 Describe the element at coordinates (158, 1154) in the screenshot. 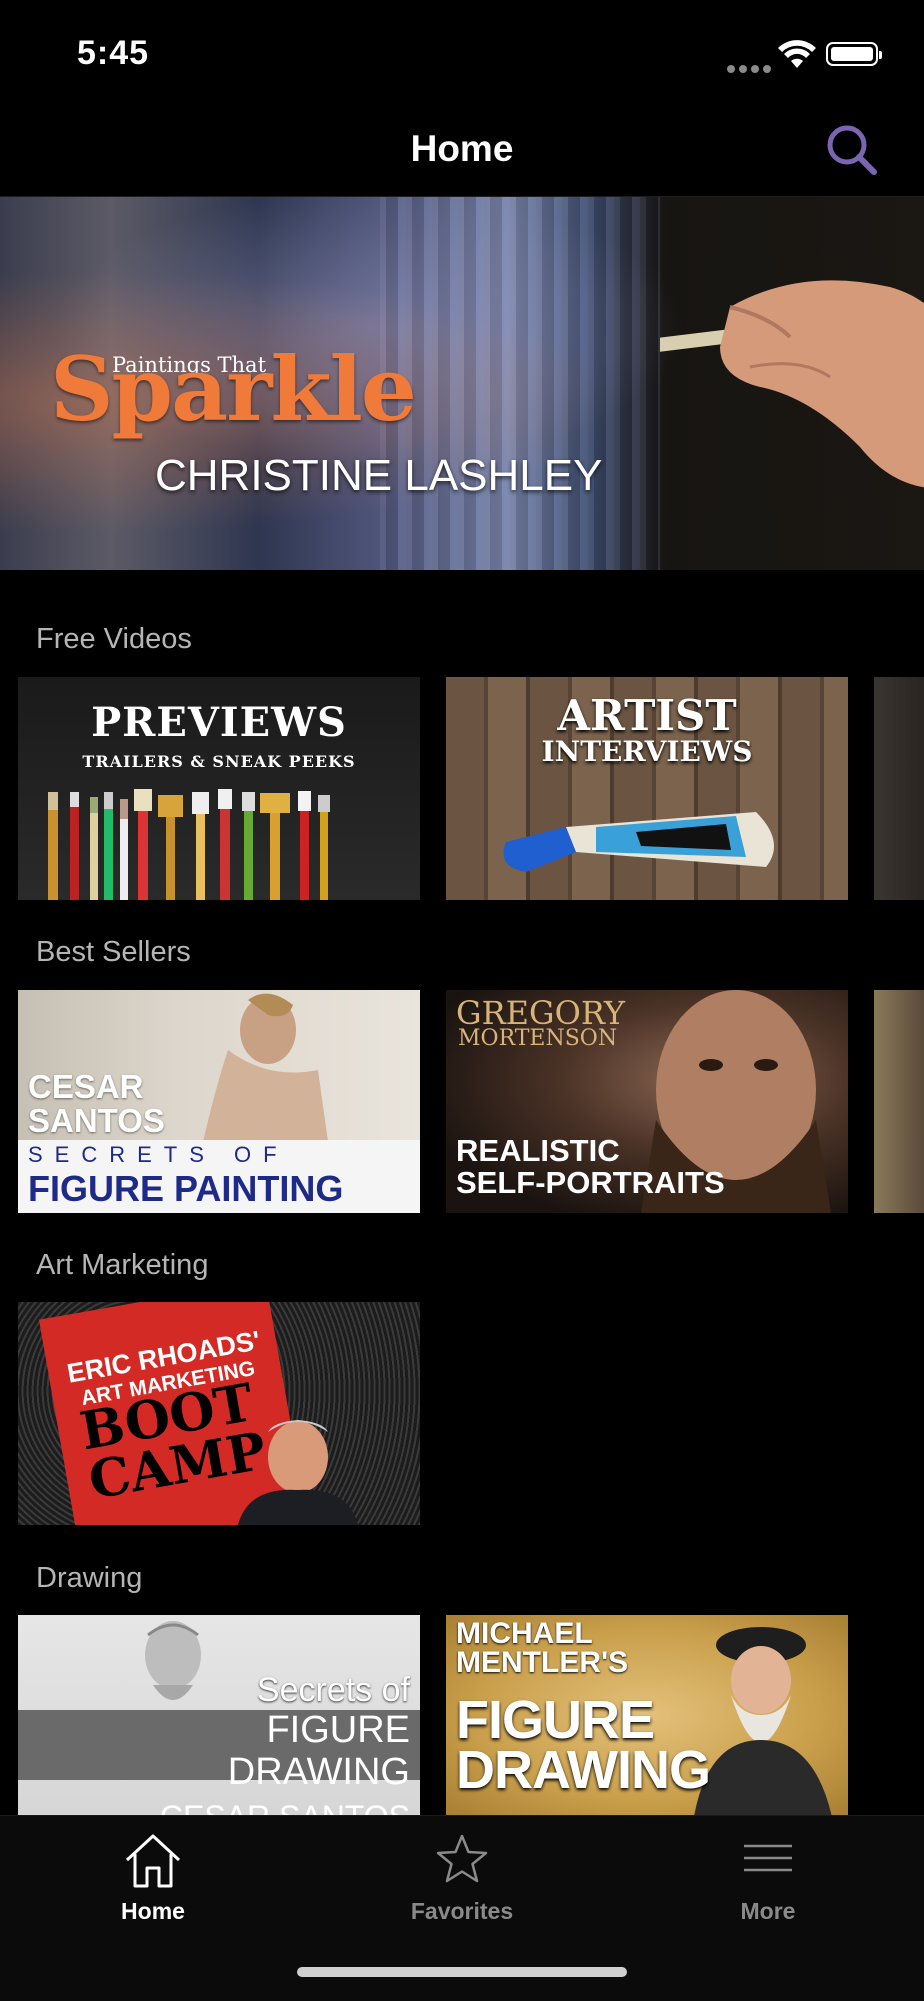

I see `card-subtitle: SECRETS OF` at that location.